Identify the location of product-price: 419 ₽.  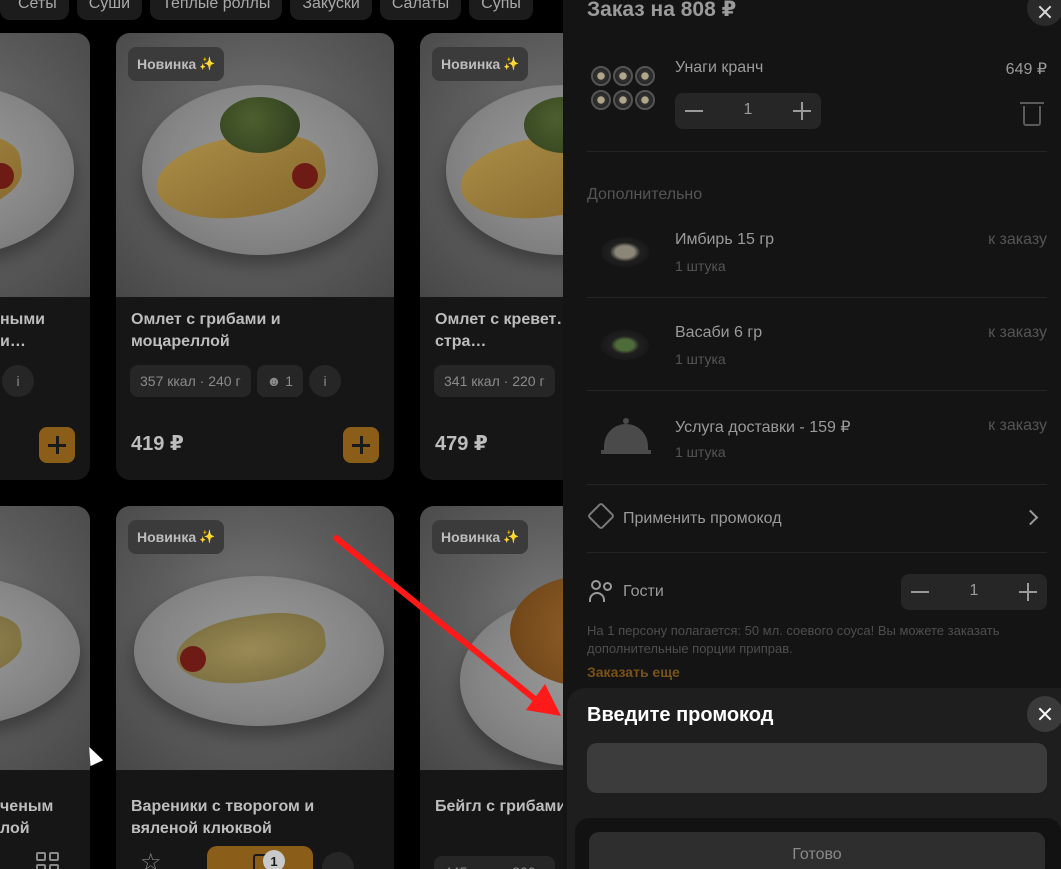
(157, 444).